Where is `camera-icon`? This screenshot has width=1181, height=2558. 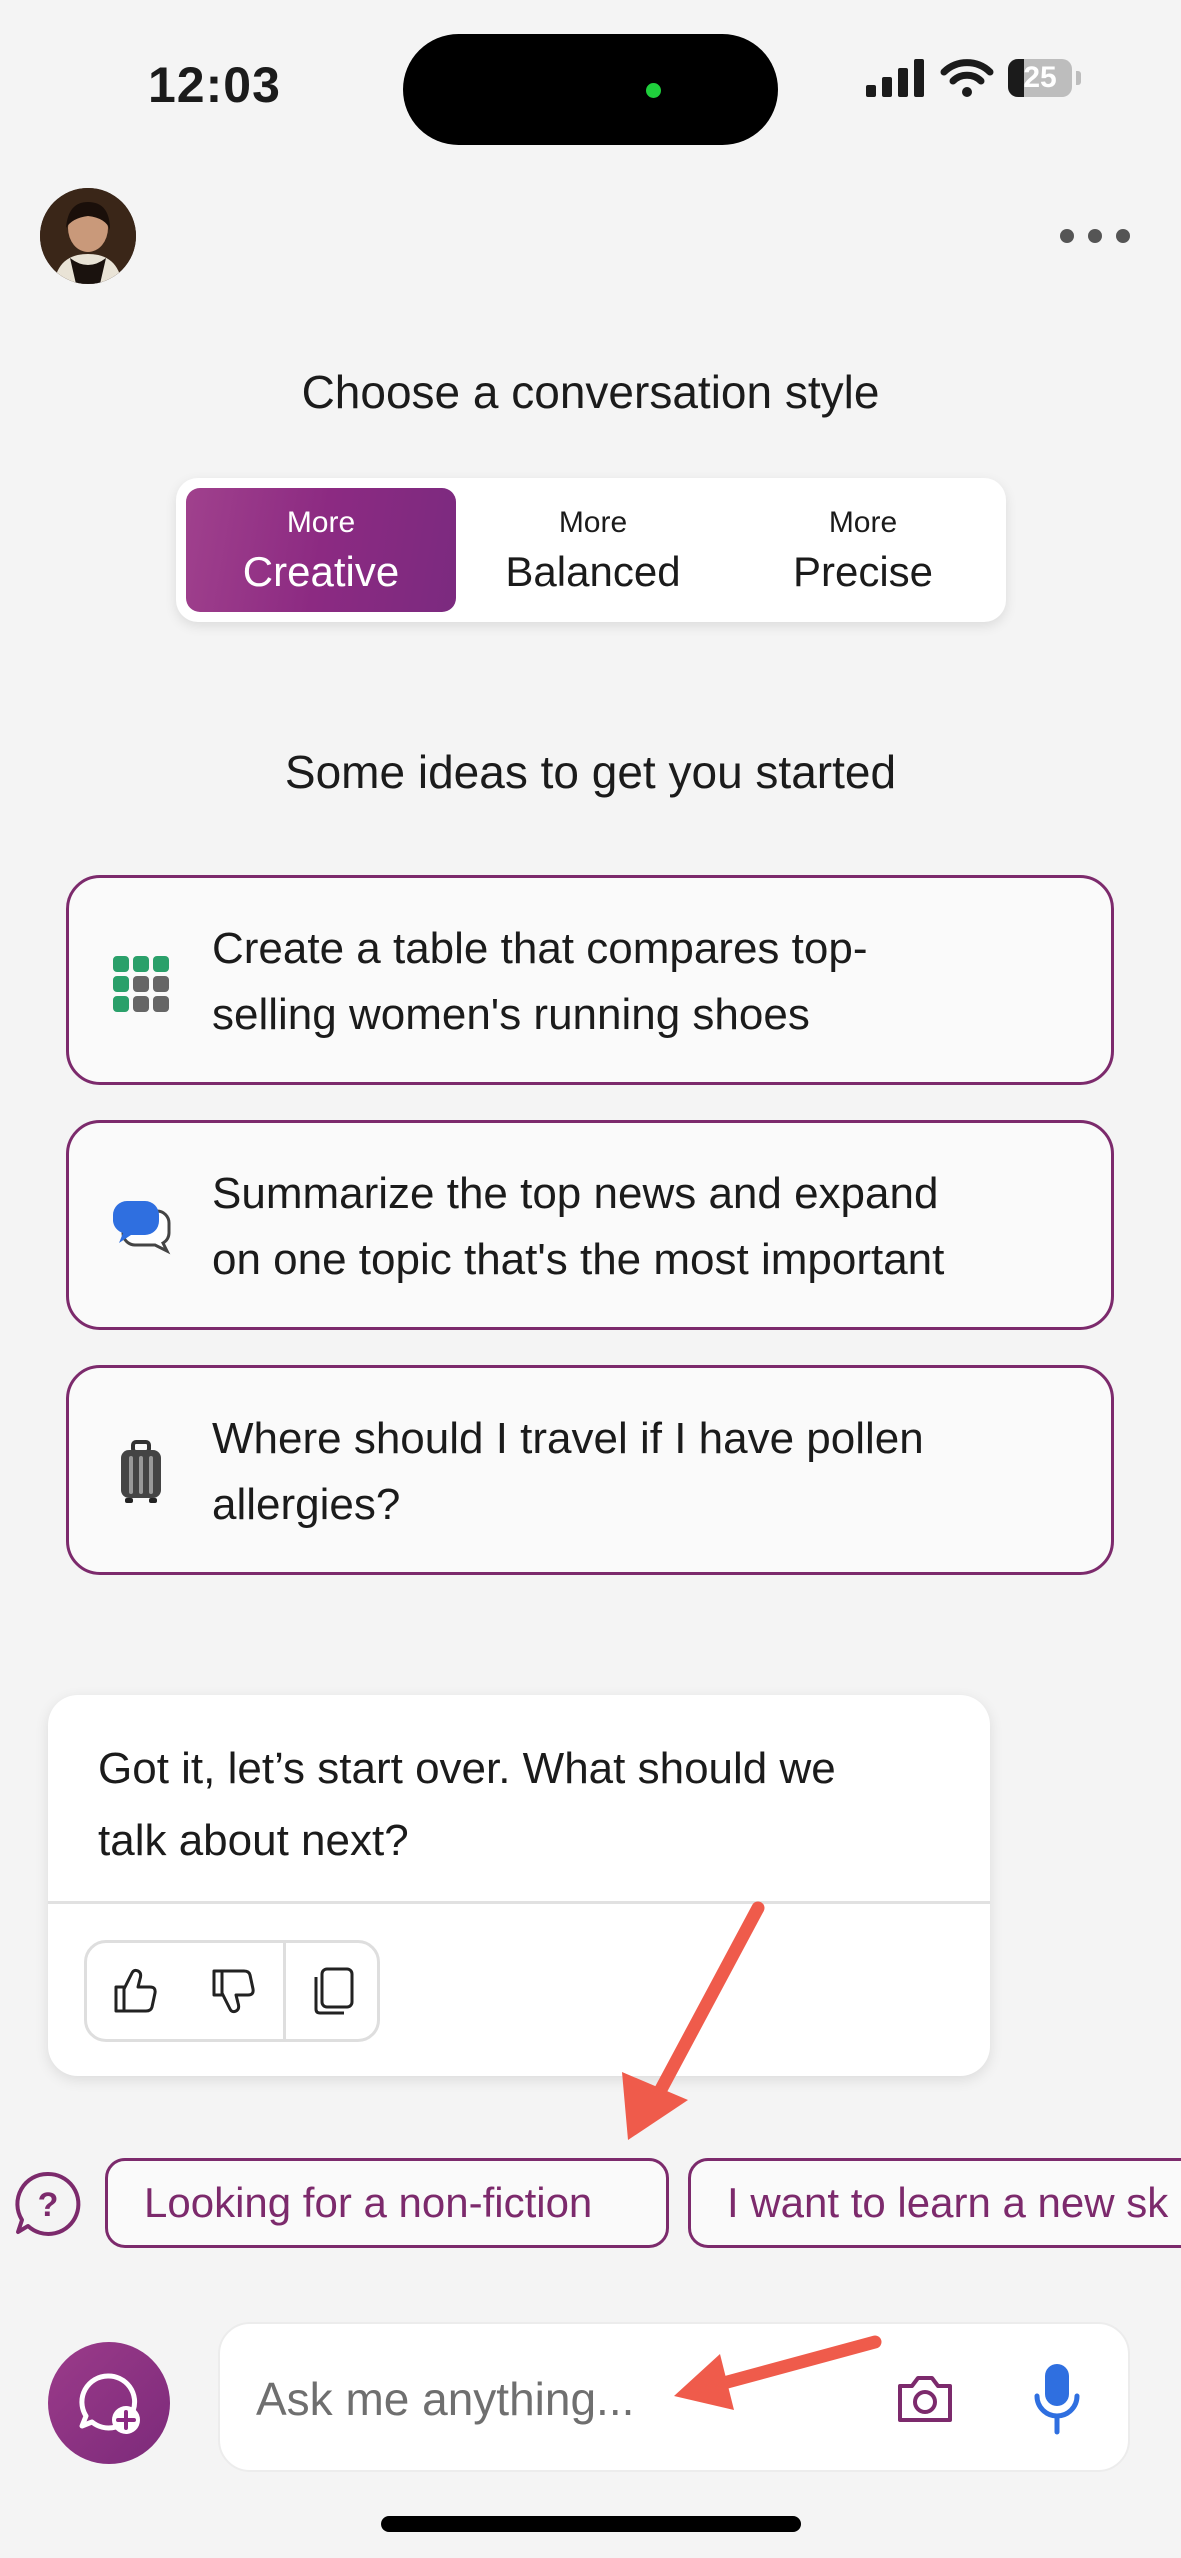
camera-icon is located at coordinates (925, 2399).